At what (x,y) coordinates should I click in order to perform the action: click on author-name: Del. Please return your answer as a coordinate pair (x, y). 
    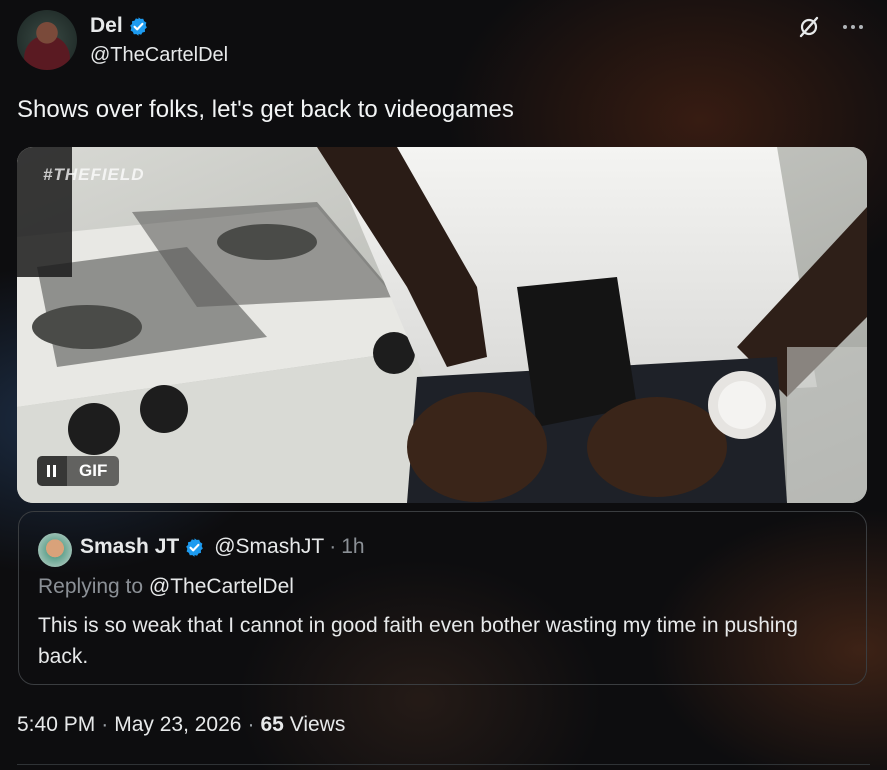
    Looking at the image, I should click on (106, 26).